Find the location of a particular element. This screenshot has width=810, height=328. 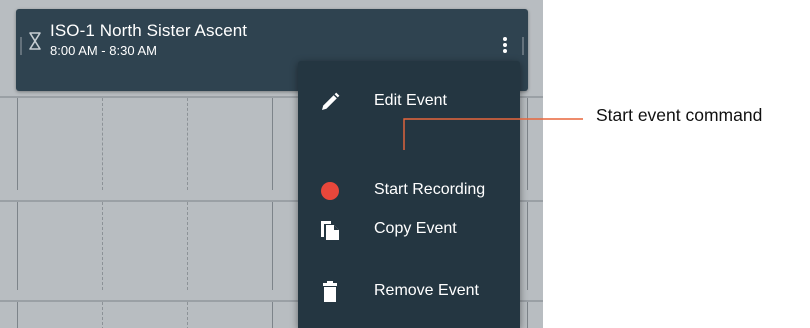

event-time: 8:00 AM - 8:30 AM is located at coordinates (103, 50).